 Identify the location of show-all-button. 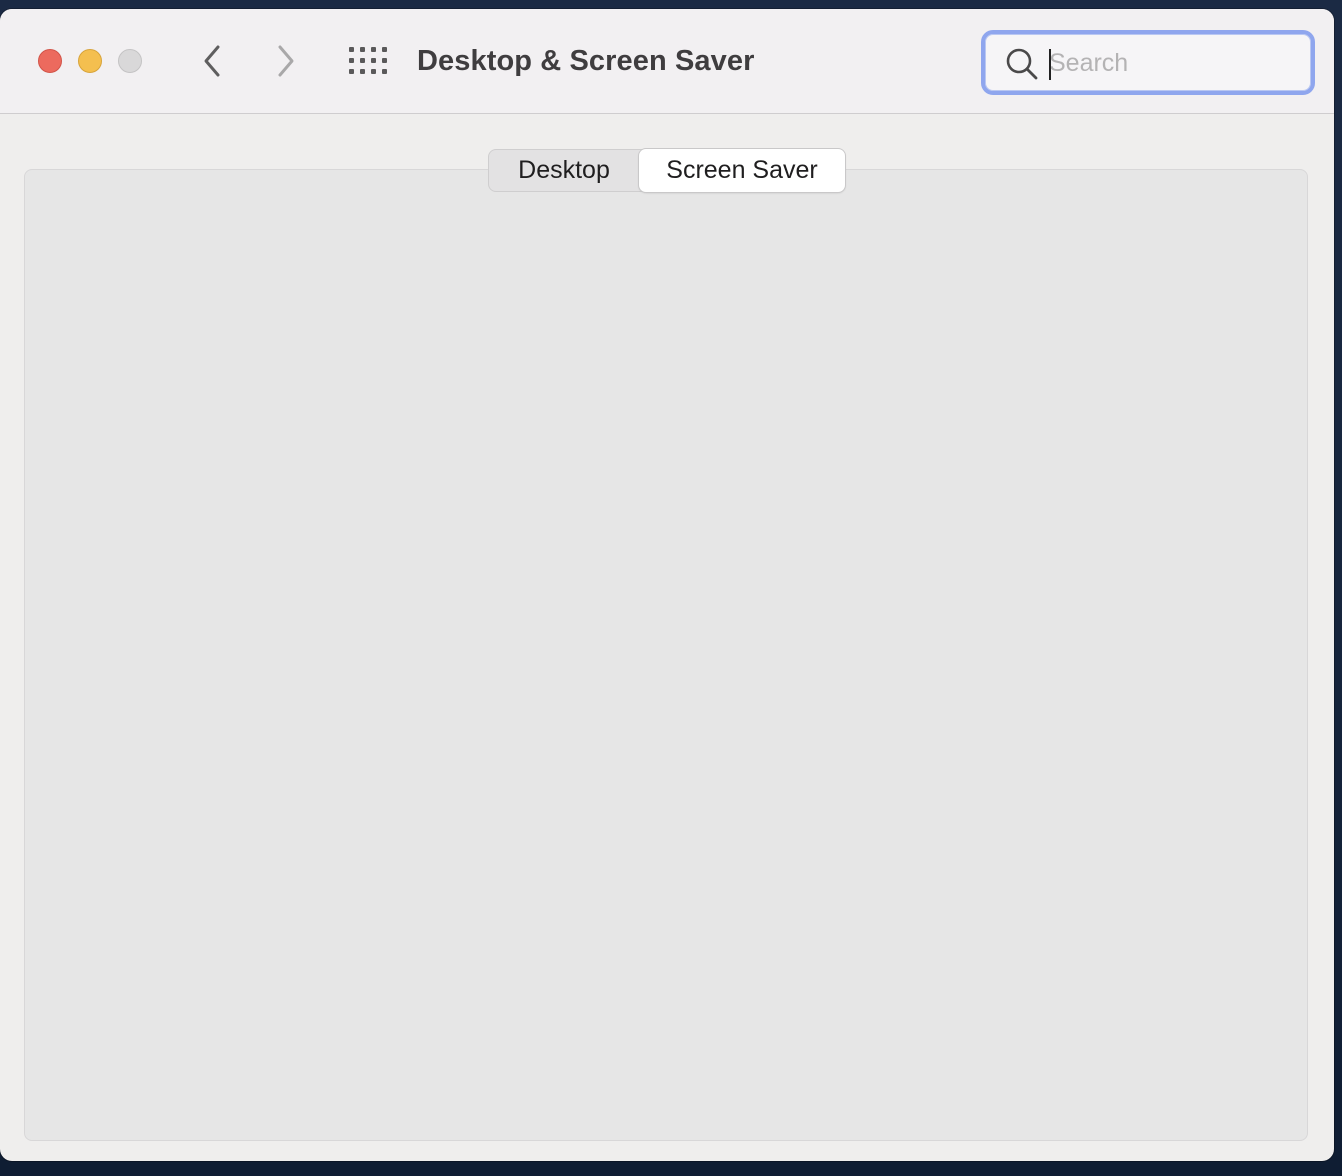
(368, 61).